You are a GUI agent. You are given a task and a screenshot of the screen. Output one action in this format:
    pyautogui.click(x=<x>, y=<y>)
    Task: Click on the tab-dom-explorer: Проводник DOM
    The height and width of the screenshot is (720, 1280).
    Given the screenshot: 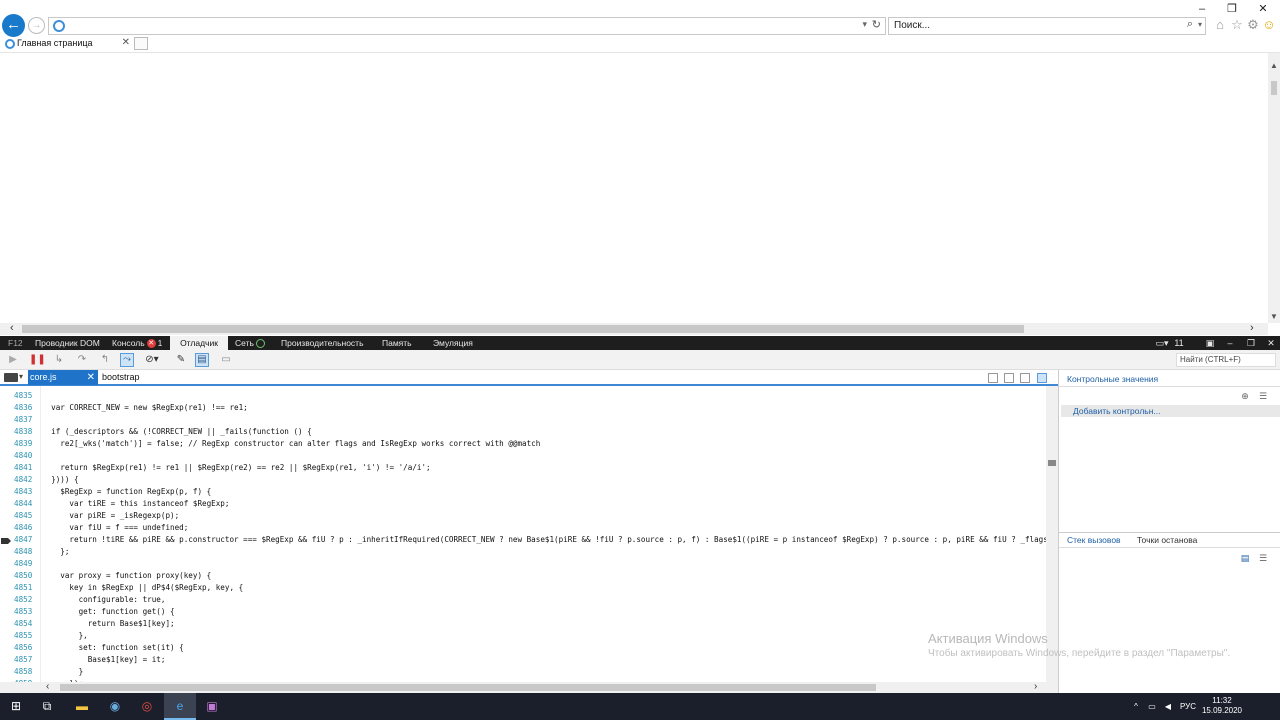 What is the action you would take?
    pyautogui.click(x=67, y=343)
    